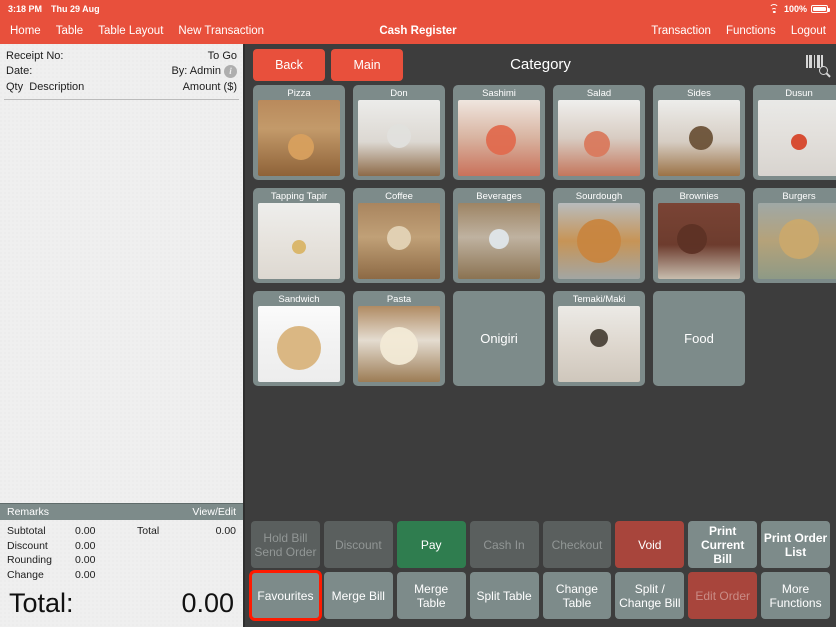 This screenshot has width=836, height=627. What do you see at coordinates (299, 132) in the screenshot?
I see `category-tile-pizza: Pizza` at bounding box center [299, 132].